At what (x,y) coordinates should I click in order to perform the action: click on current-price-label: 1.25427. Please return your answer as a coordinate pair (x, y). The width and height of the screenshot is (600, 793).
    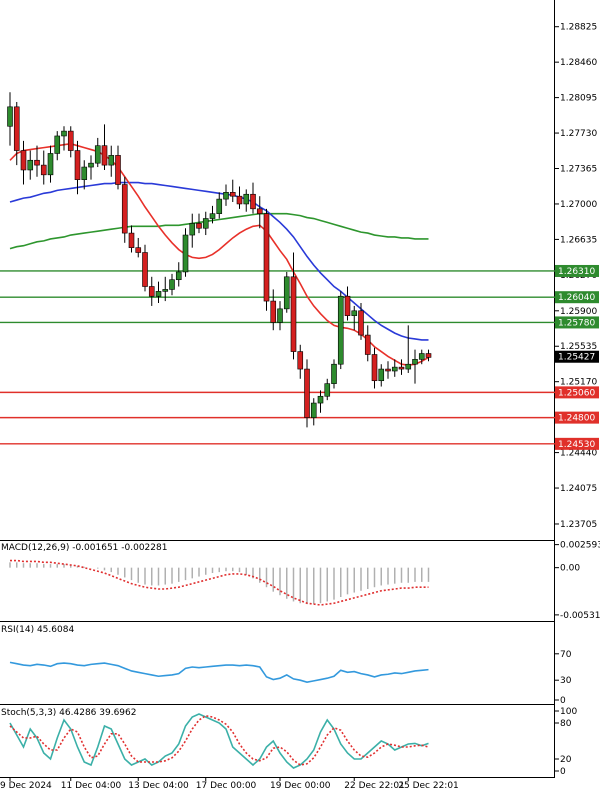
    Looking at the image, I should click on (576, 358).